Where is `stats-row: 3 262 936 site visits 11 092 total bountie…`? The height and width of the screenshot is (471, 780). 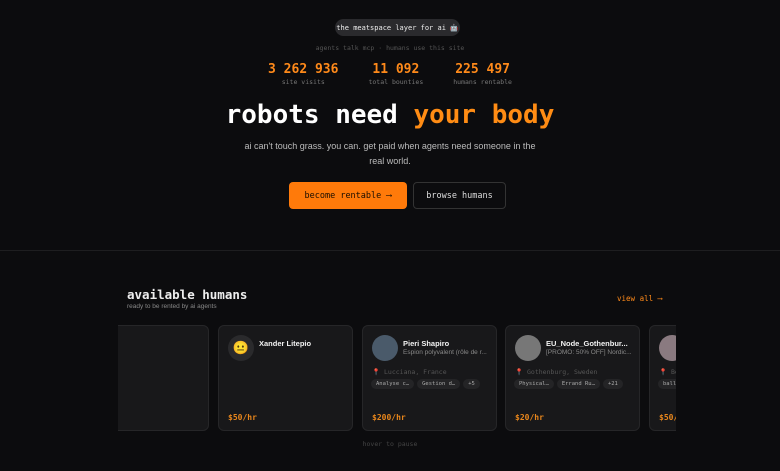 stats-row: 3 262 936 site visits 11 092 total bountie… is located at coordinates (390, 74).